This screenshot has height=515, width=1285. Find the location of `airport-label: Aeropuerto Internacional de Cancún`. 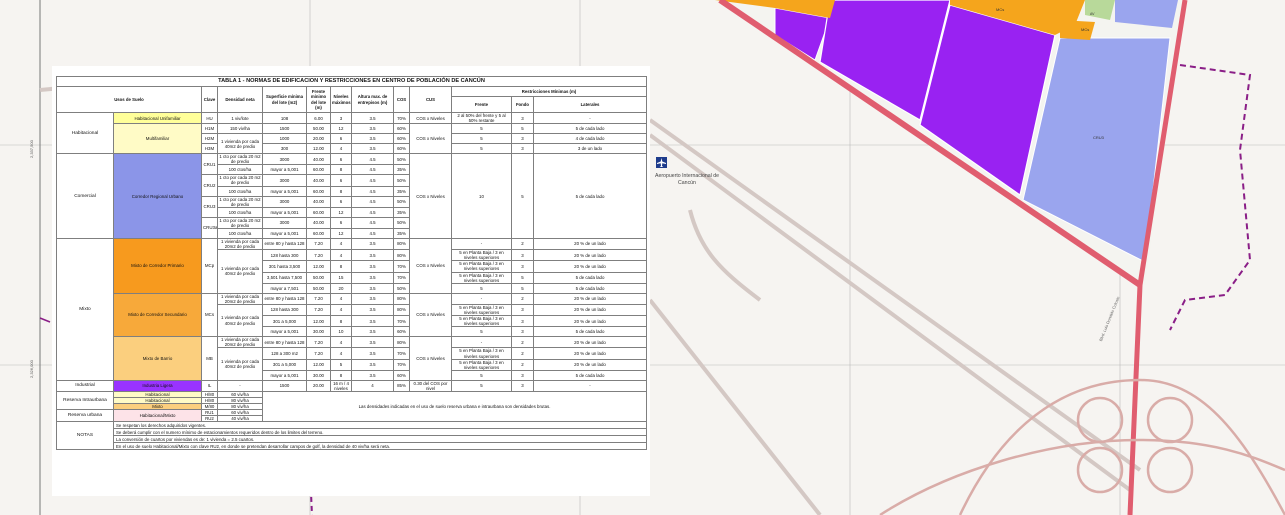

airport-label: Aeropuerto Internacional de Cancún is located at coordinates (687, 179).